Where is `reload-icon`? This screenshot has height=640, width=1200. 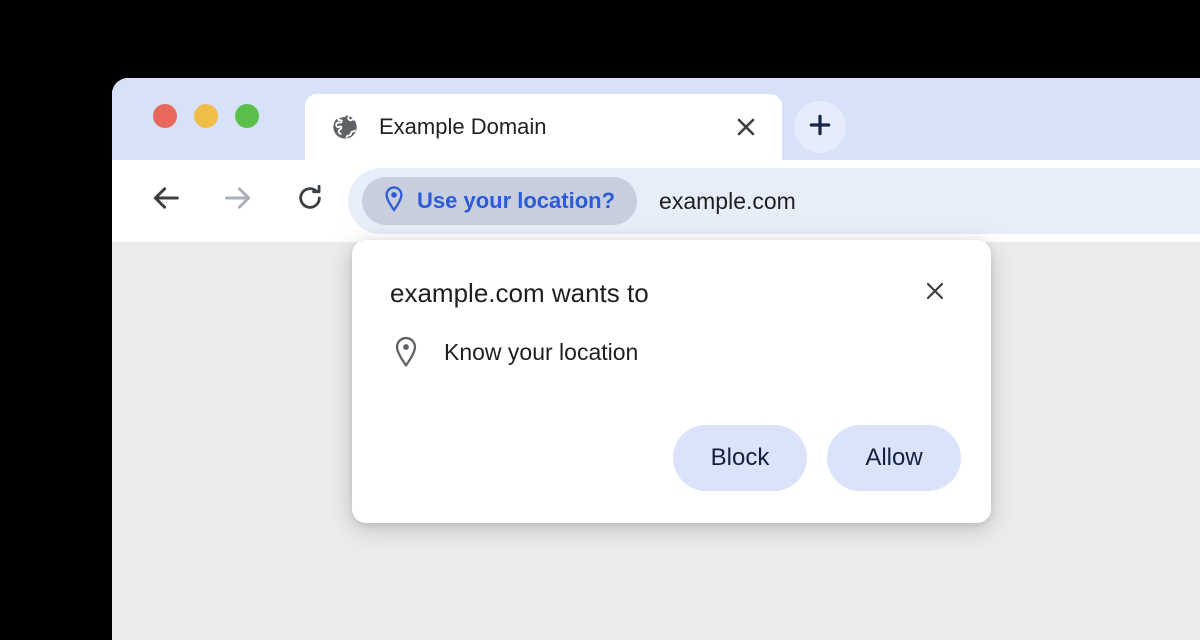
reload-icon is located at coordinates (310, 200).